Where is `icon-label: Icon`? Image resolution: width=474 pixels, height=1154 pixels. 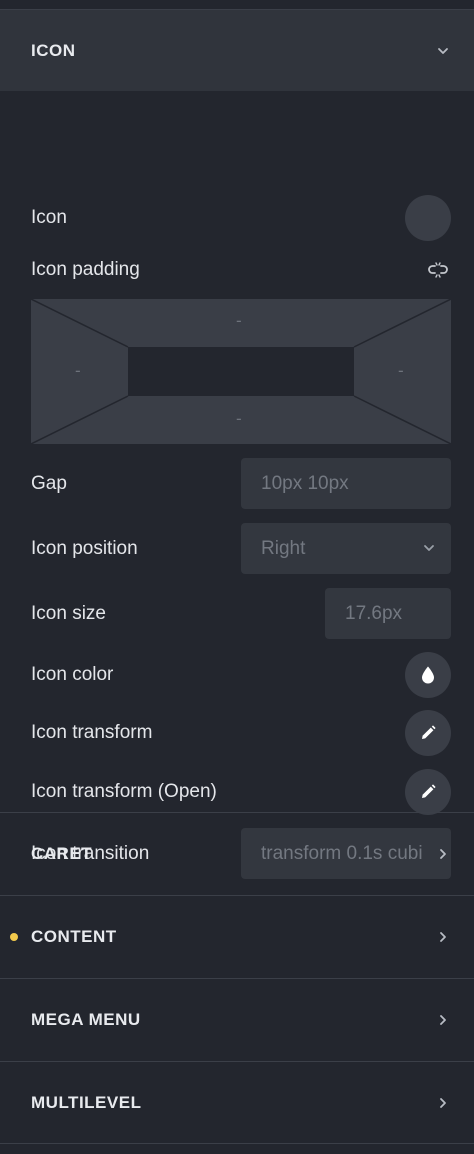
icon-label: Icon is located at coordinates (49, 217).